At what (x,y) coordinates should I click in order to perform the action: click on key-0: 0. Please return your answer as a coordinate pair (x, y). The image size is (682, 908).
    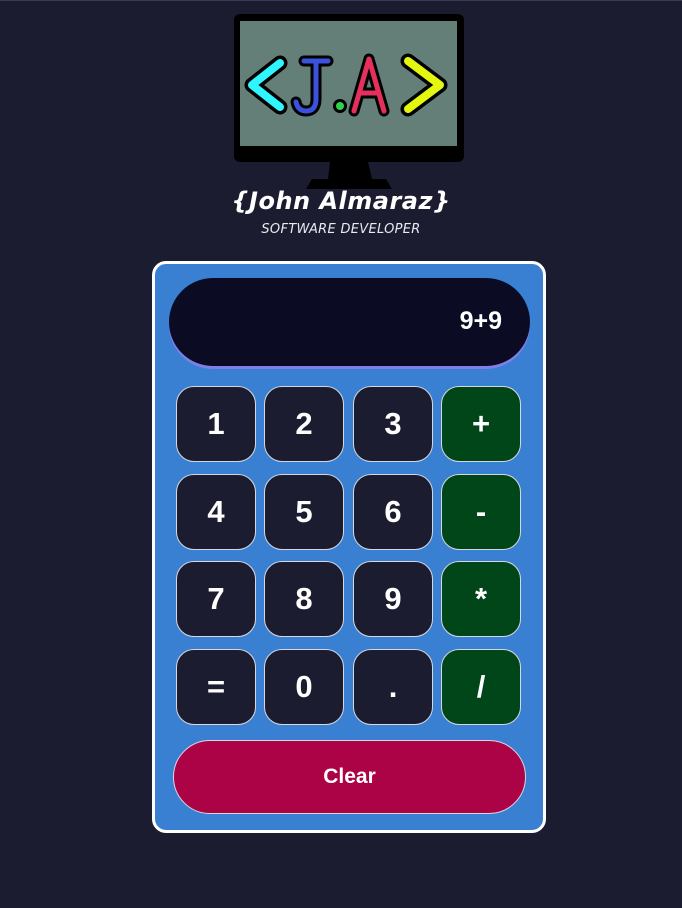
    Looking at the image, I should click on (304, 687).